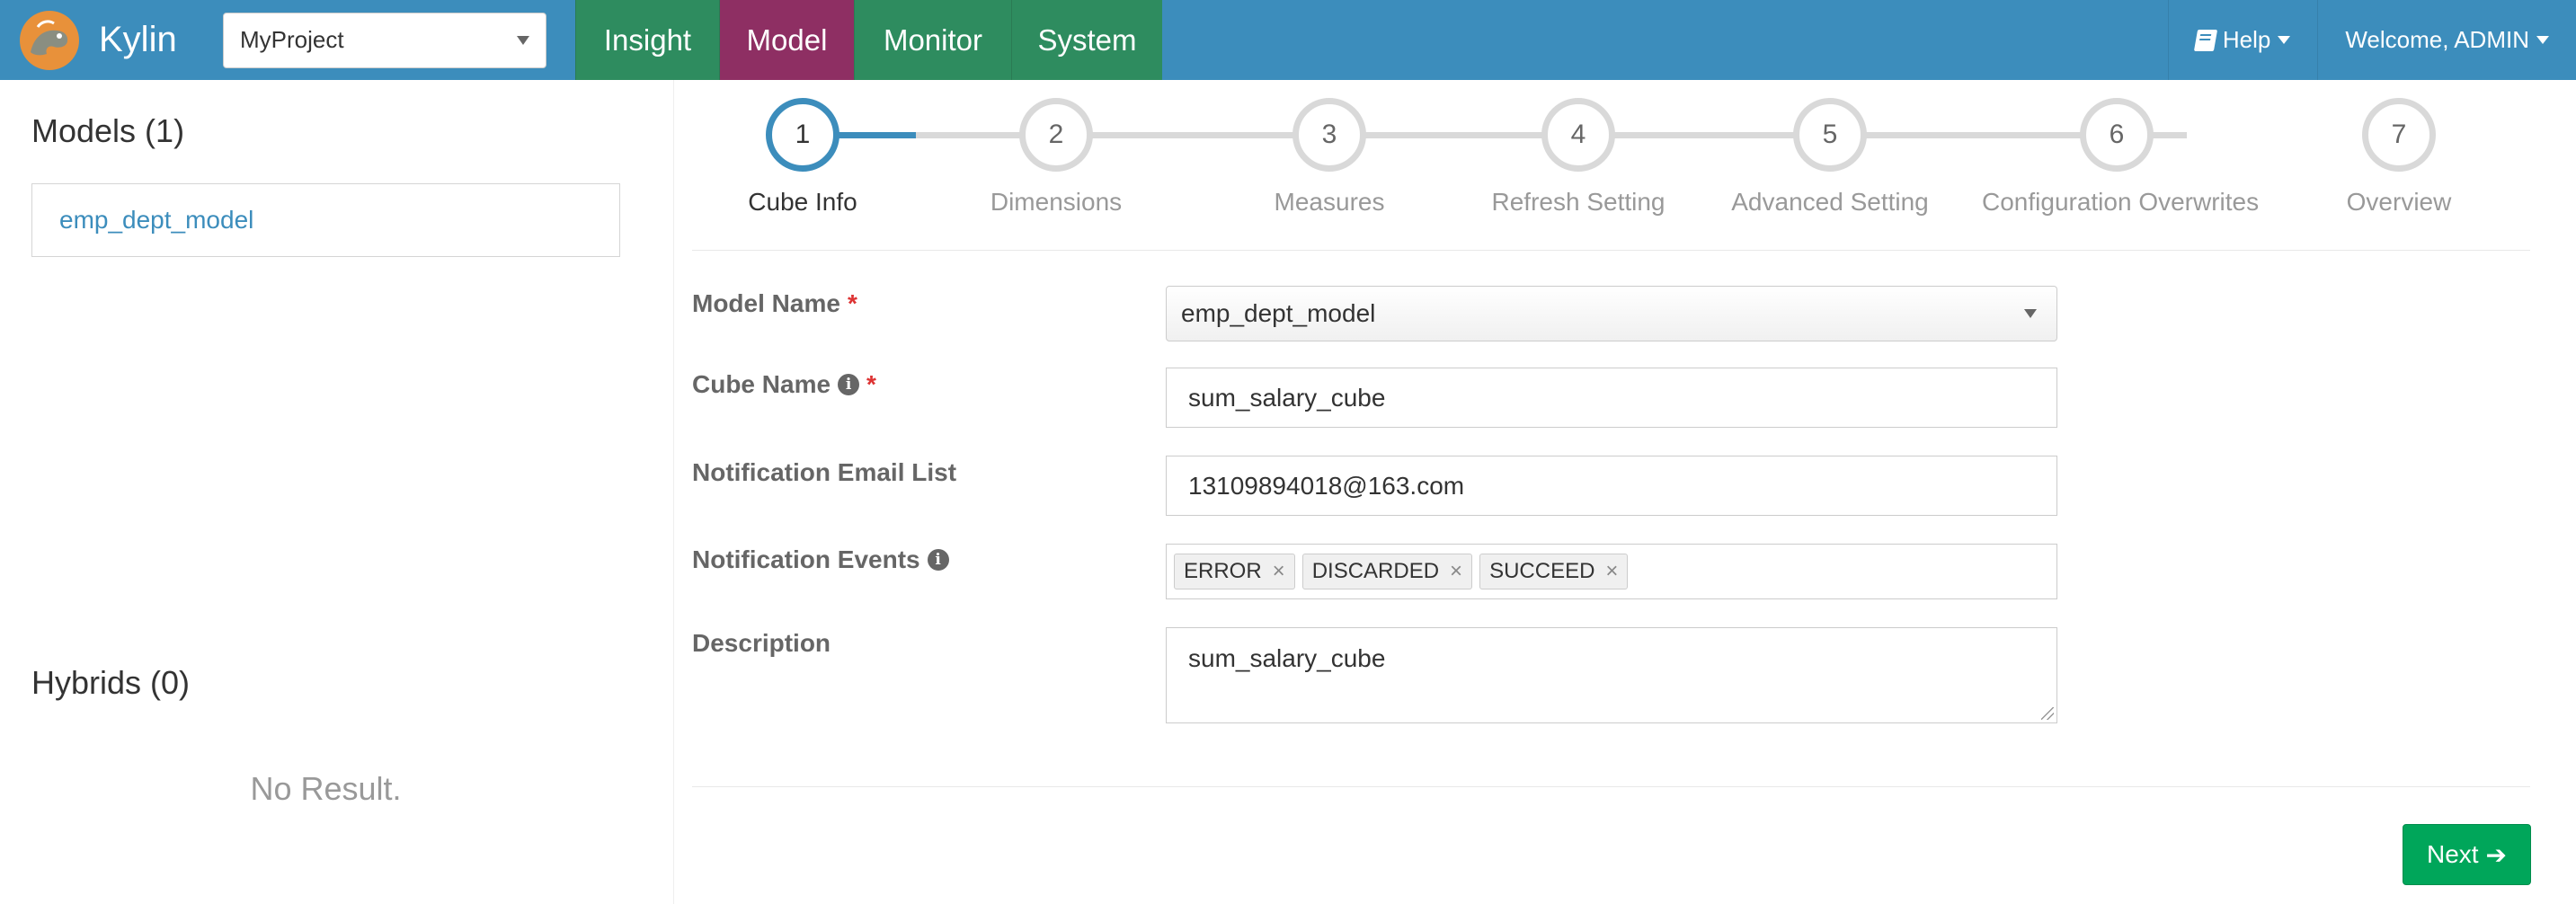  Describe the element at coordinates (2121, 202) in the screenshot. I see `step-label: Configuration Overwrites` at that location.